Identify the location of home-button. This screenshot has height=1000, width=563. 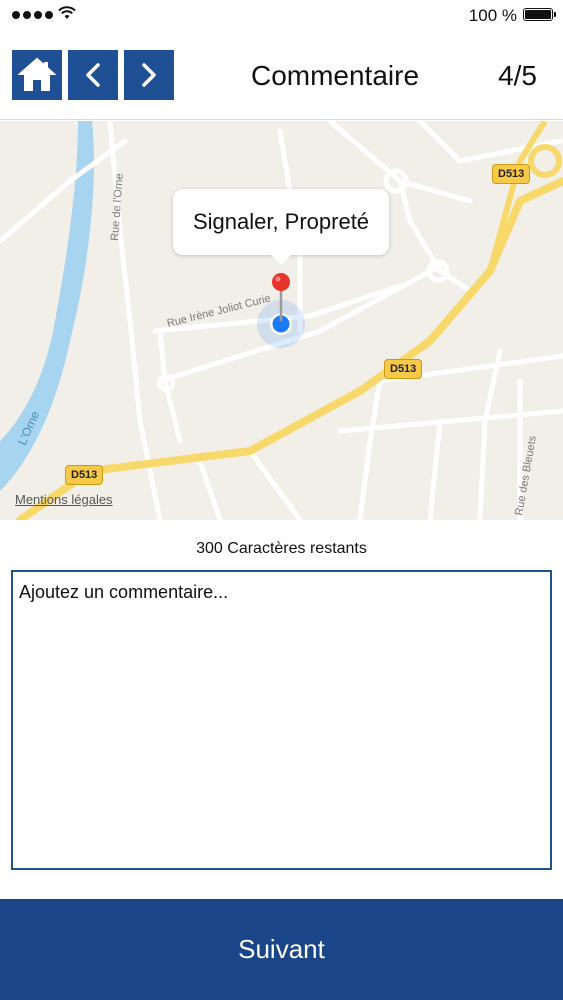
(37, 75).